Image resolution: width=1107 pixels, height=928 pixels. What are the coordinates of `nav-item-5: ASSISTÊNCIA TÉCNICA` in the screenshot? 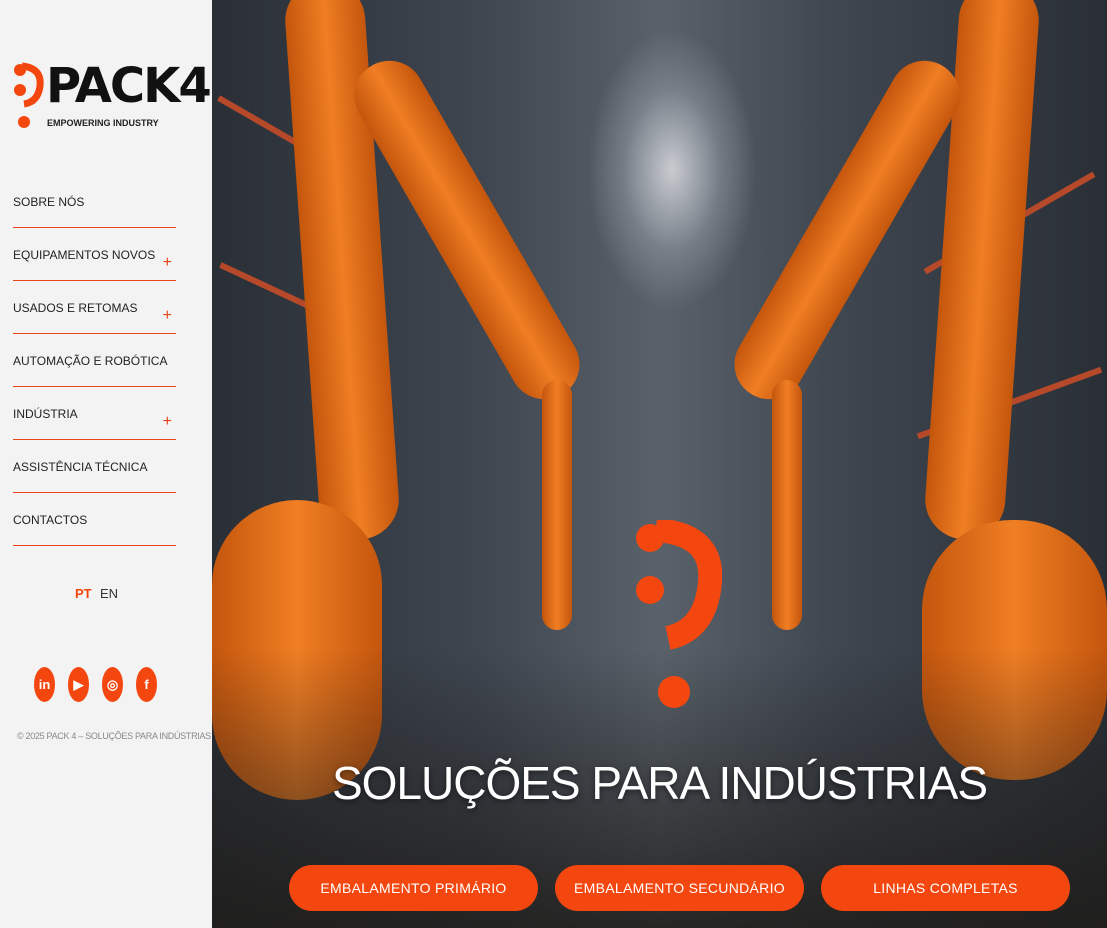 It's located at (94, 466).